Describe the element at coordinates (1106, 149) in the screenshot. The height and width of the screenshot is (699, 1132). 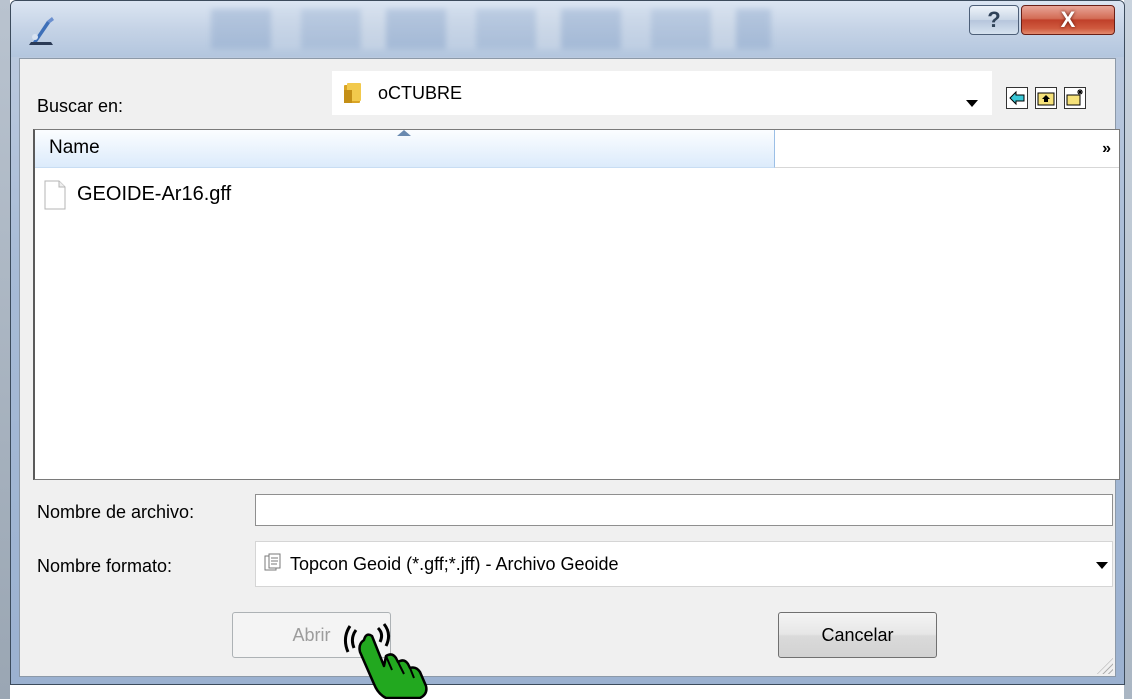
I see `more-columns-icon: »` at that location.